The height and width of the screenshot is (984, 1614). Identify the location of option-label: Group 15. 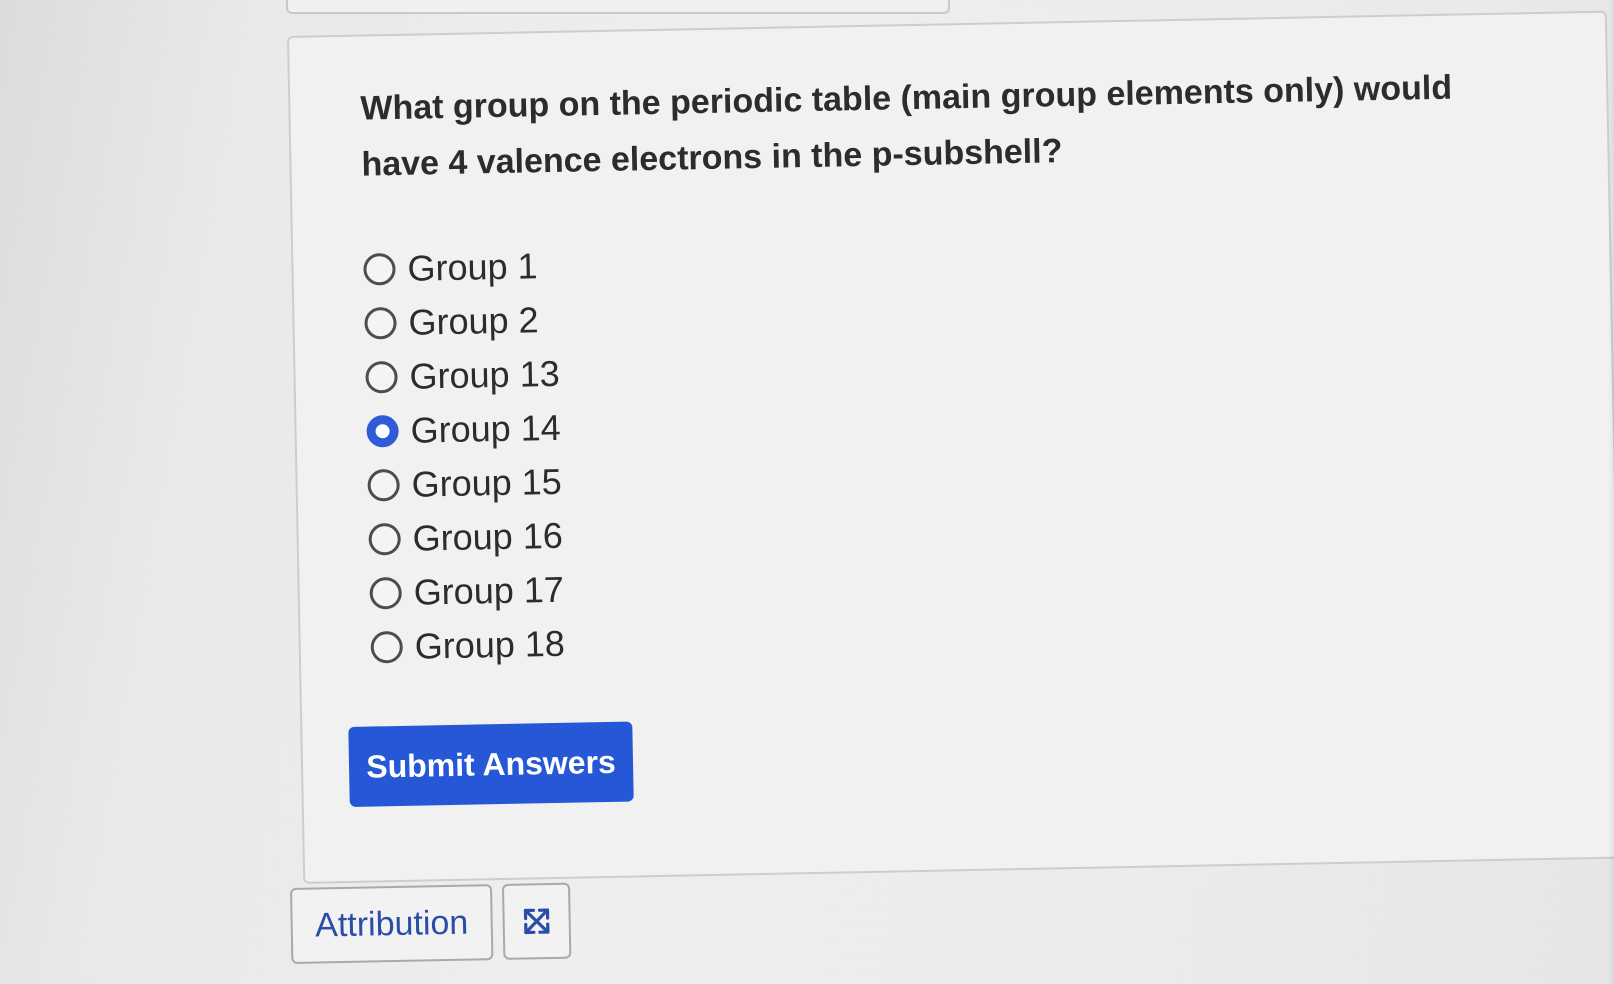
(487, 482).